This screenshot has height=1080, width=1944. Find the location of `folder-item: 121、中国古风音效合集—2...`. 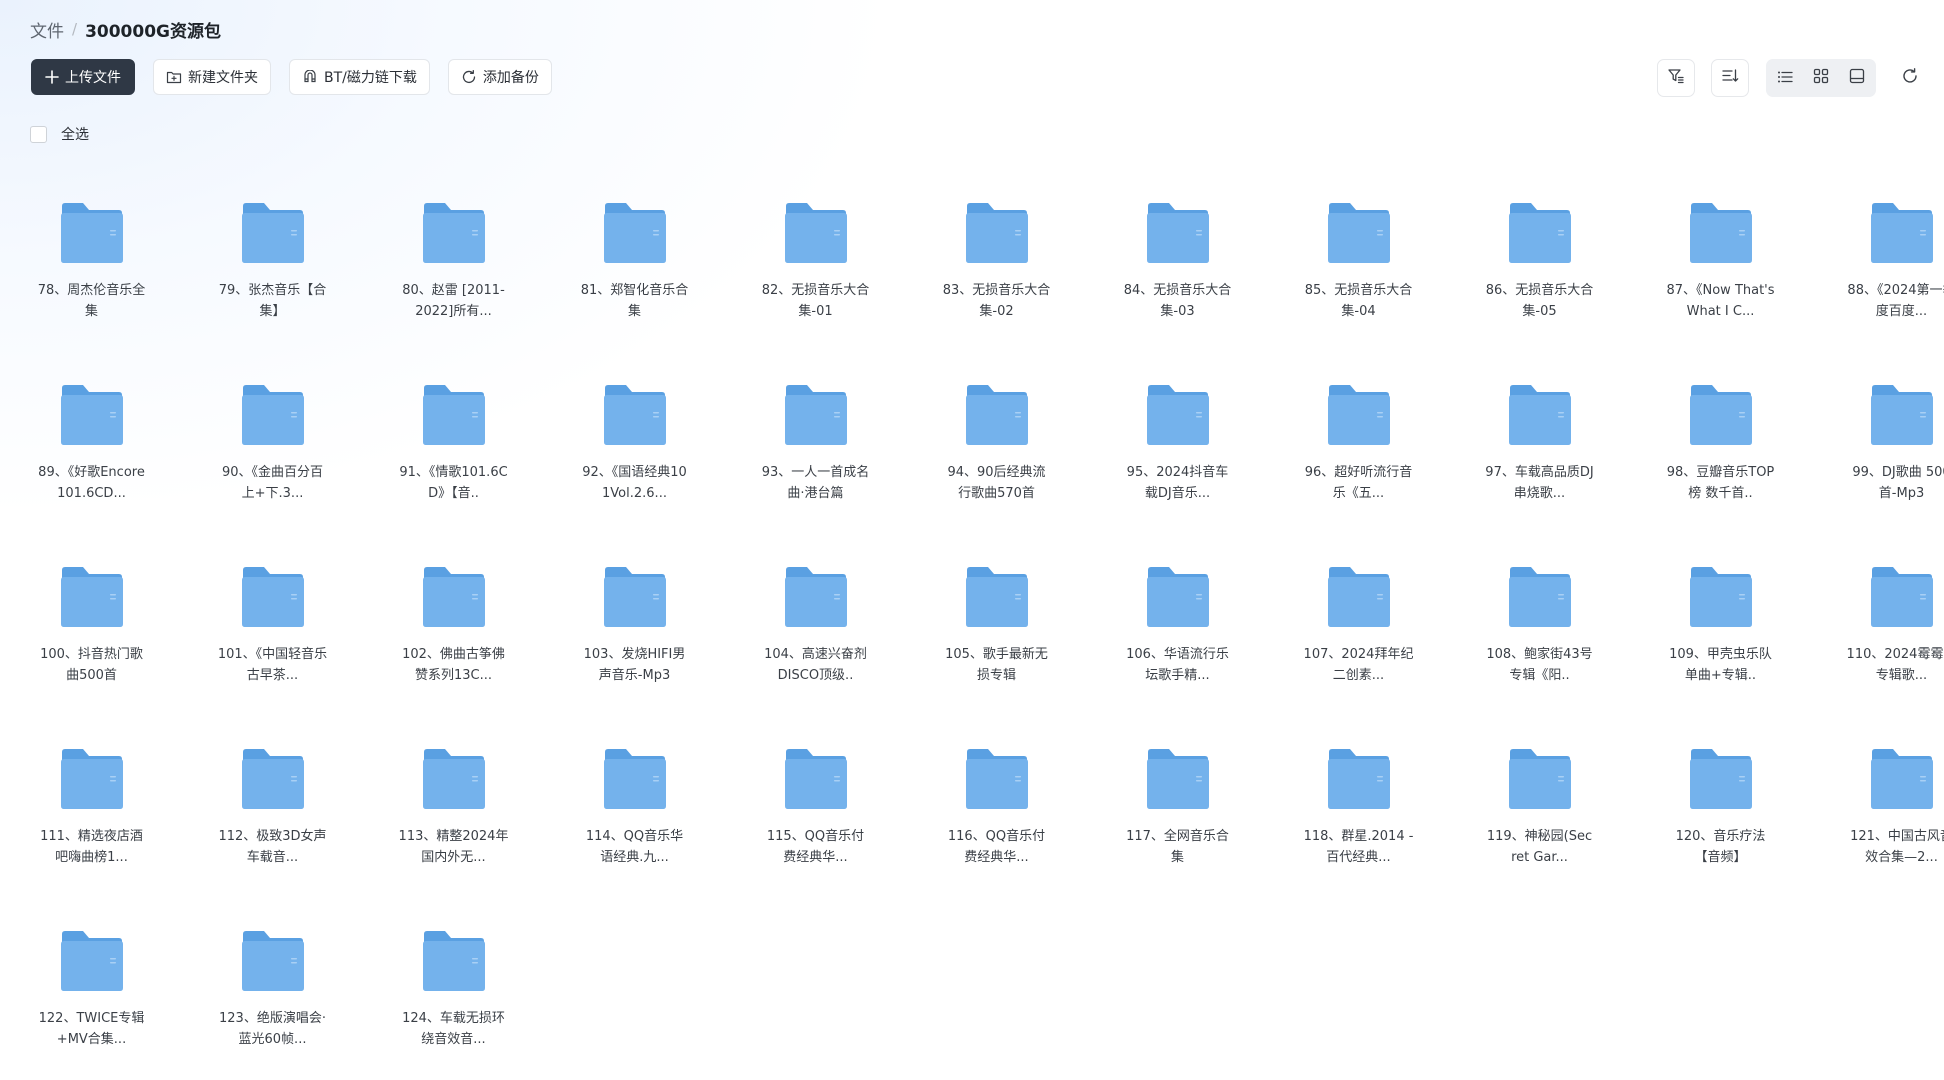

folder-item: 121、中国古风音效合集—2... is located at coordinates (1877, 819).